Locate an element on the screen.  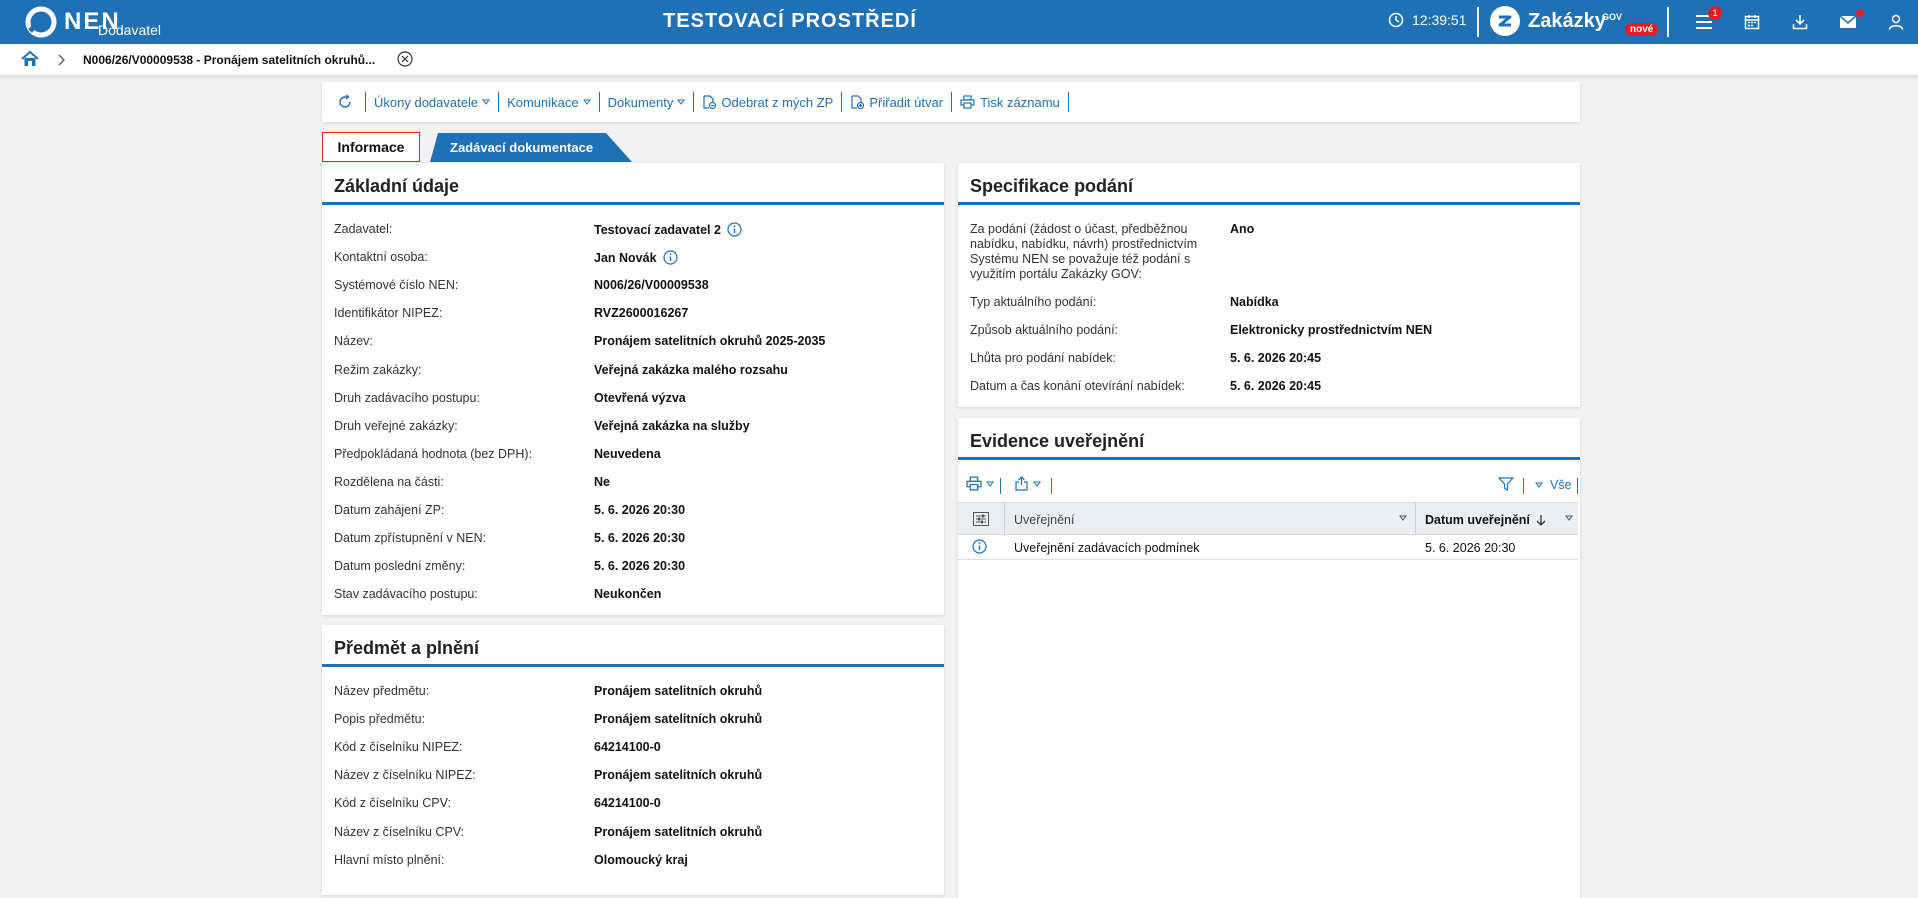
tab-informace: Informace is located at coordinates (371, 147).